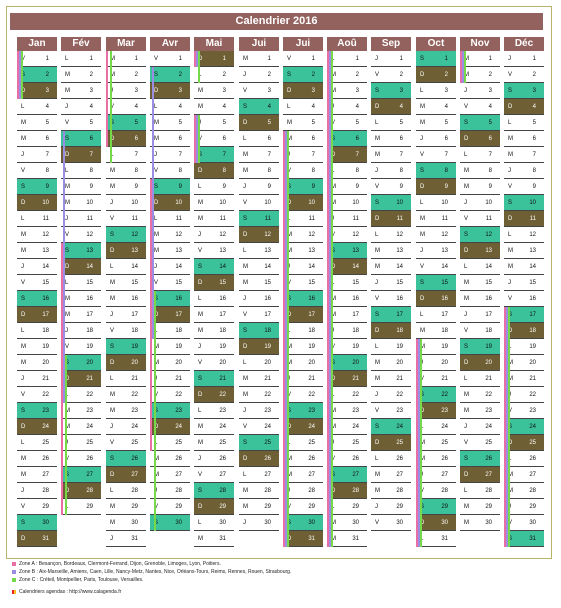 Image resolution: width=561 pixels, height=608 pixels. I want to click on day-number: 11, so click(399, 219).